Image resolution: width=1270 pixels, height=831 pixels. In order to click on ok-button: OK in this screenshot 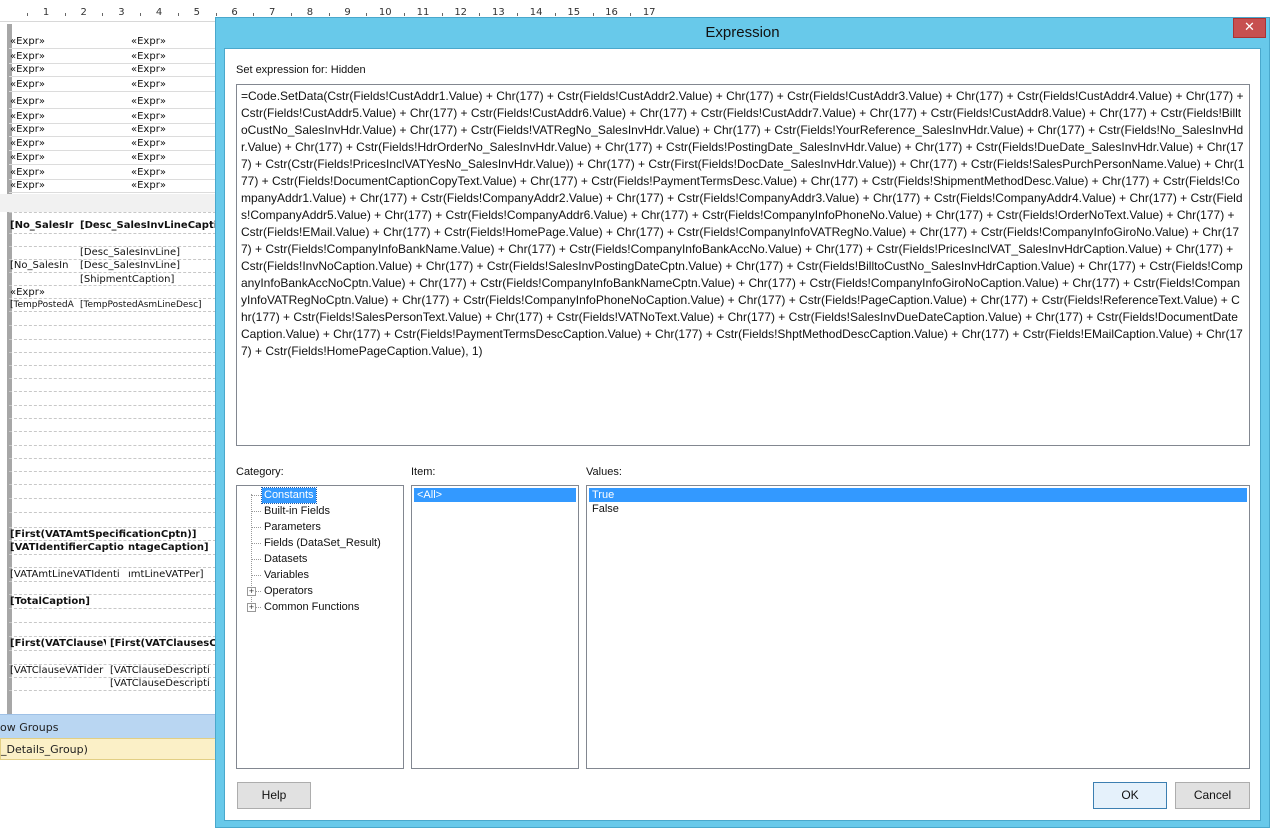, I will do `click(1130, 795)`.